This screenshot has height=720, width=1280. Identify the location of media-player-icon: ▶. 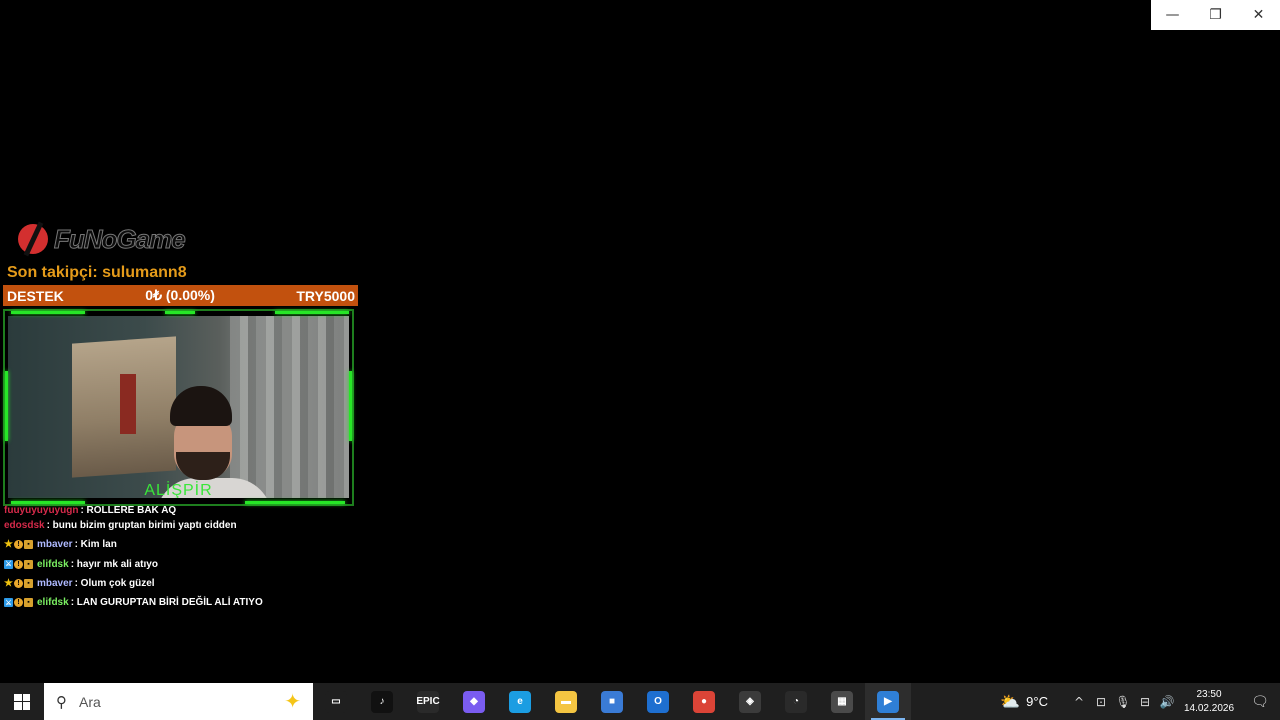
(888, 701).